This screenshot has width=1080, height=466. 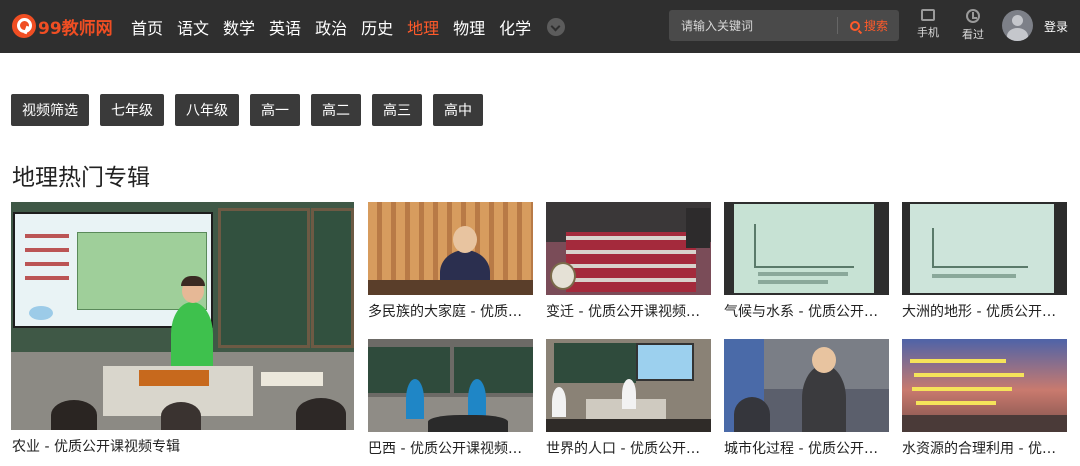 I want to click on phone-label: 手机, so click(x=928, y=32).